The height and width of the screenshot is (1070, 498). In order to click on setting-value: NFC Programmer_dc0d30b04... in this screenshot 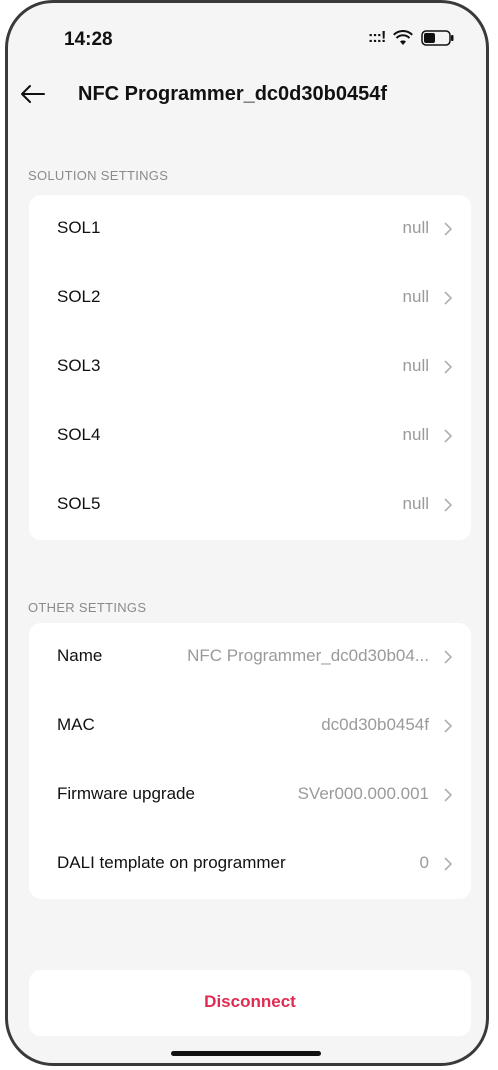, I will do `click(308, 655)`.